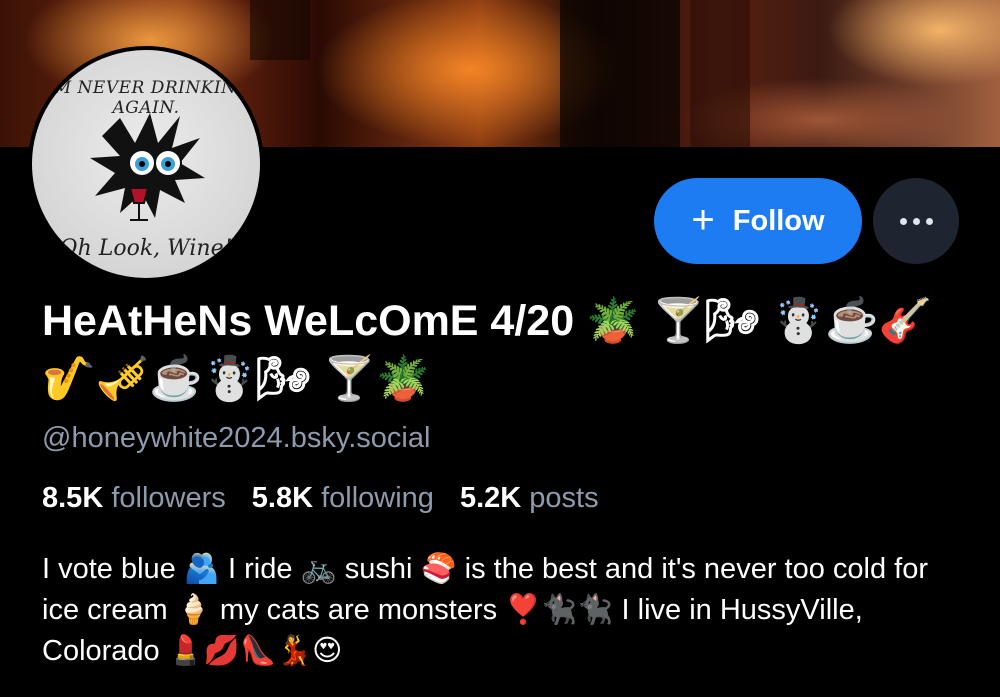 This screenshot has width=1000, height=697. What do you see at coordinates (146, 88) in the screenshot?
I see `avatar-caption-line1: I'M NEVER DRINKING` at bounding box center [146, 88].